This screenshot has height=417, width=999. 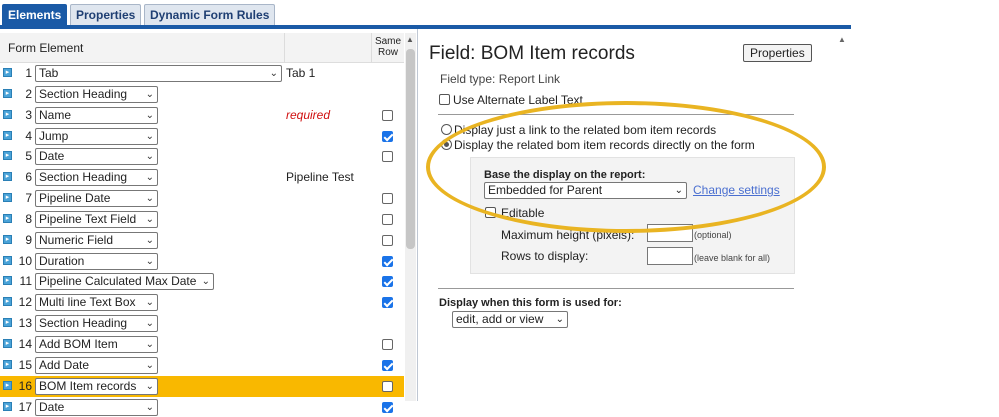 What do you see at coordinates (23, 261) in the screenshot?
I see `element-row-number: 10` at bounding box center [23, 261].